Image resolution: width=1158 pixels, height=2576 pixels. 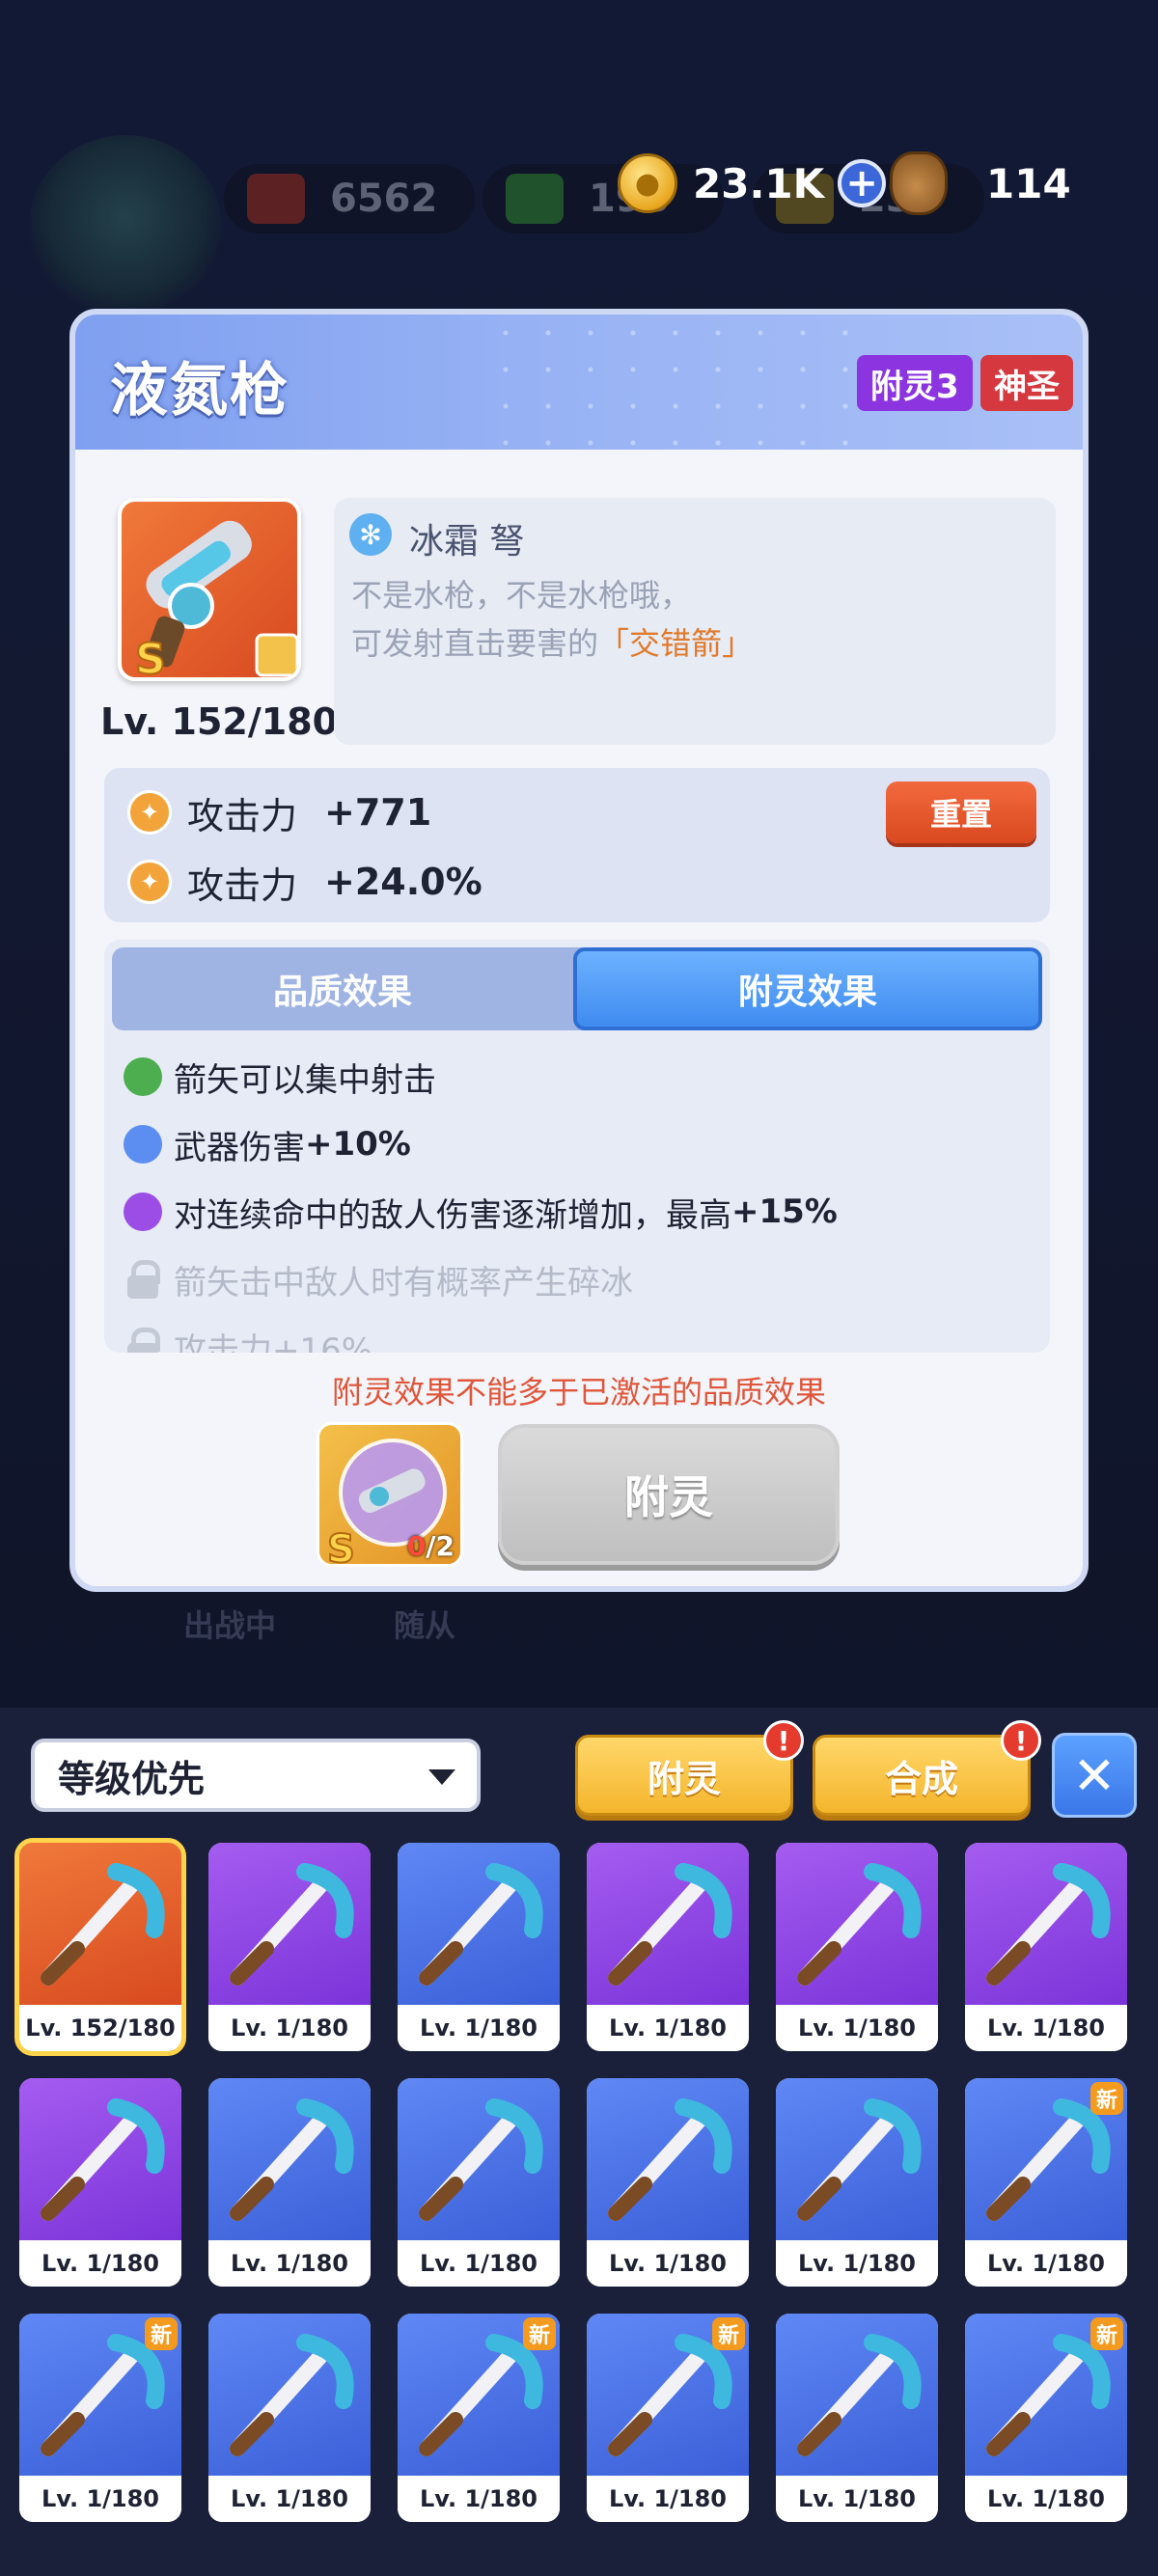 I want to click on gold-coin-icon: ●, so click(x=647, y=183).